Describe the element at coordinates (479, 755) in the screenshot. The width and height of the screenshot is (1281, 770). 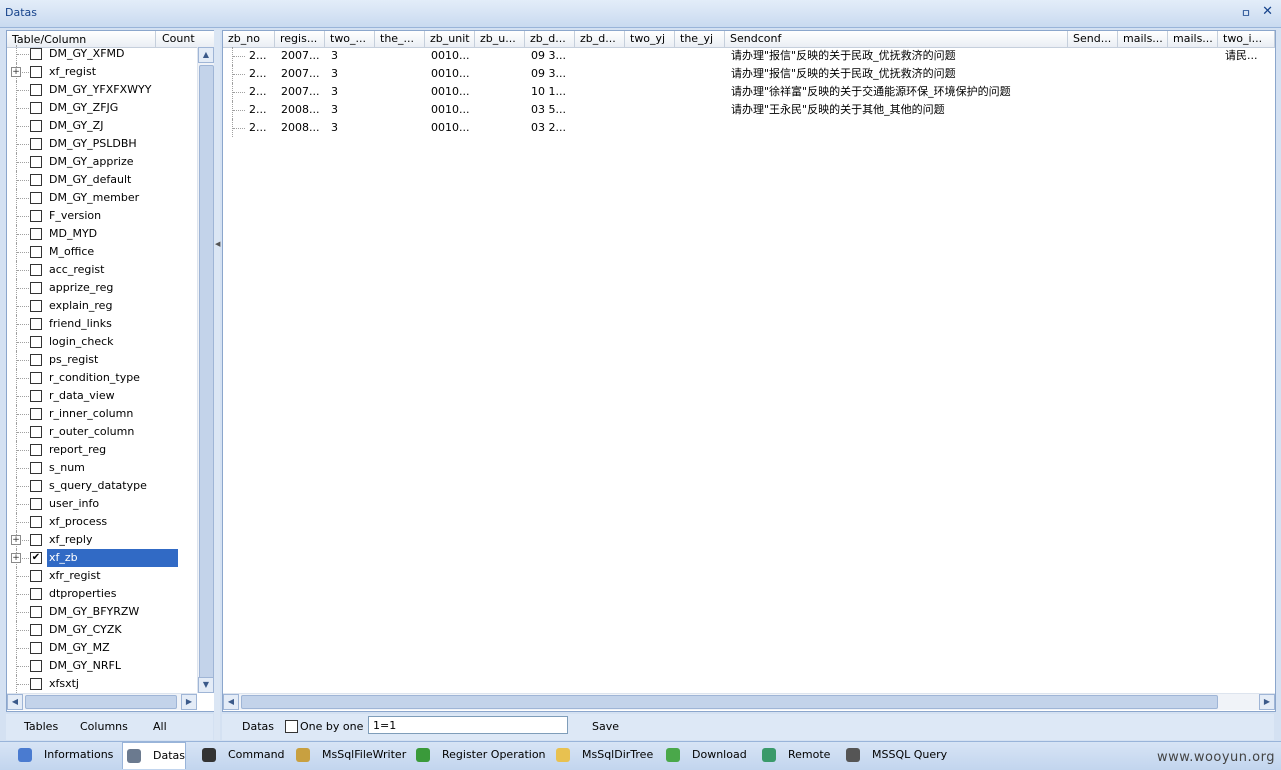
I see `bottom-tab: Register Operation` at that location.